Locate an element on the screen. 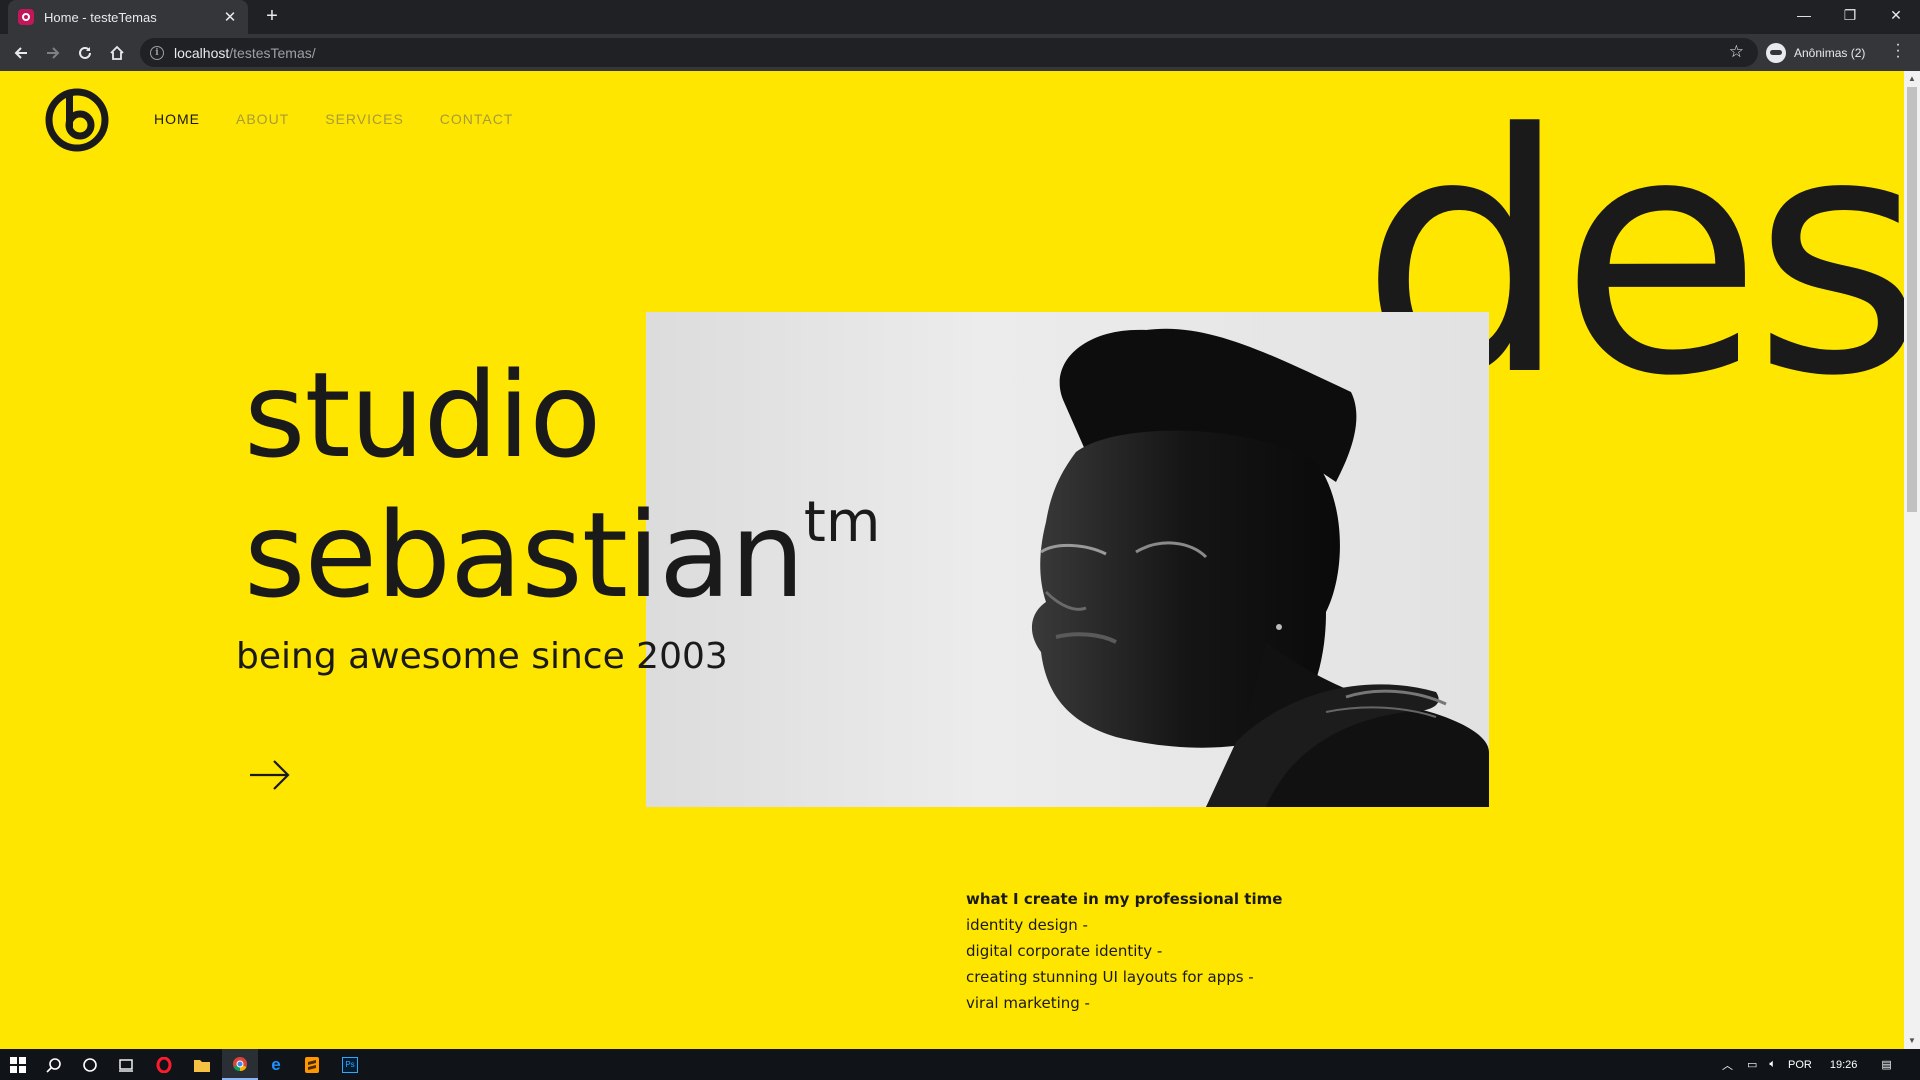 The image size is (1920, 1080). forward-button is located at coordinates (53, 53).